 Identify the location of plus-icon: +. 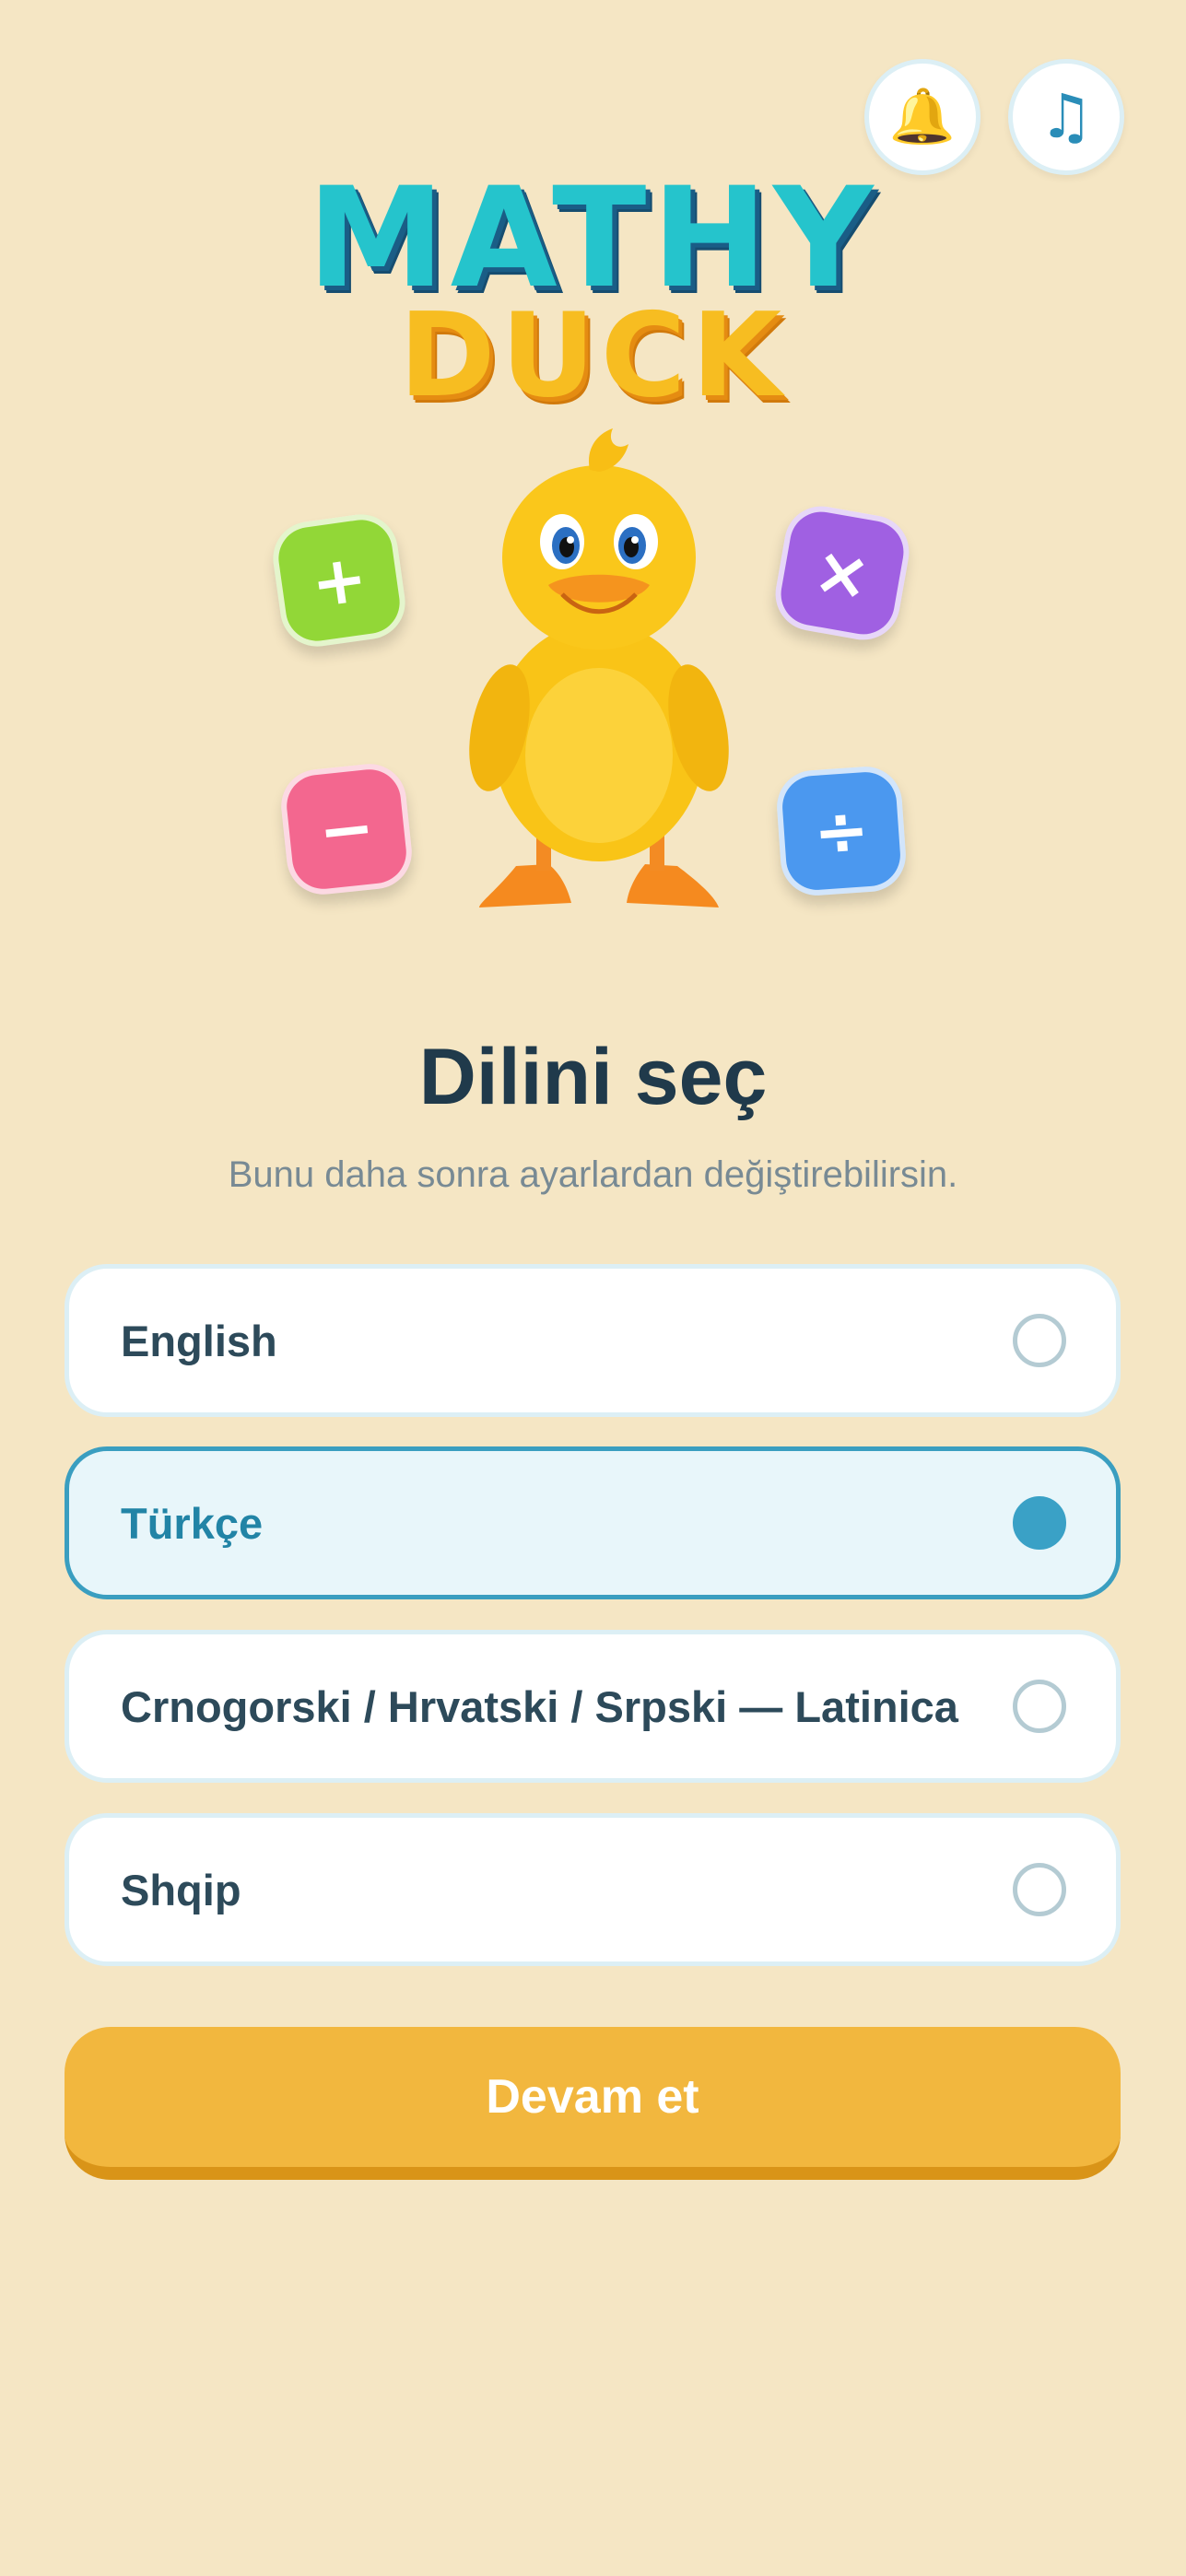
(339, 580).